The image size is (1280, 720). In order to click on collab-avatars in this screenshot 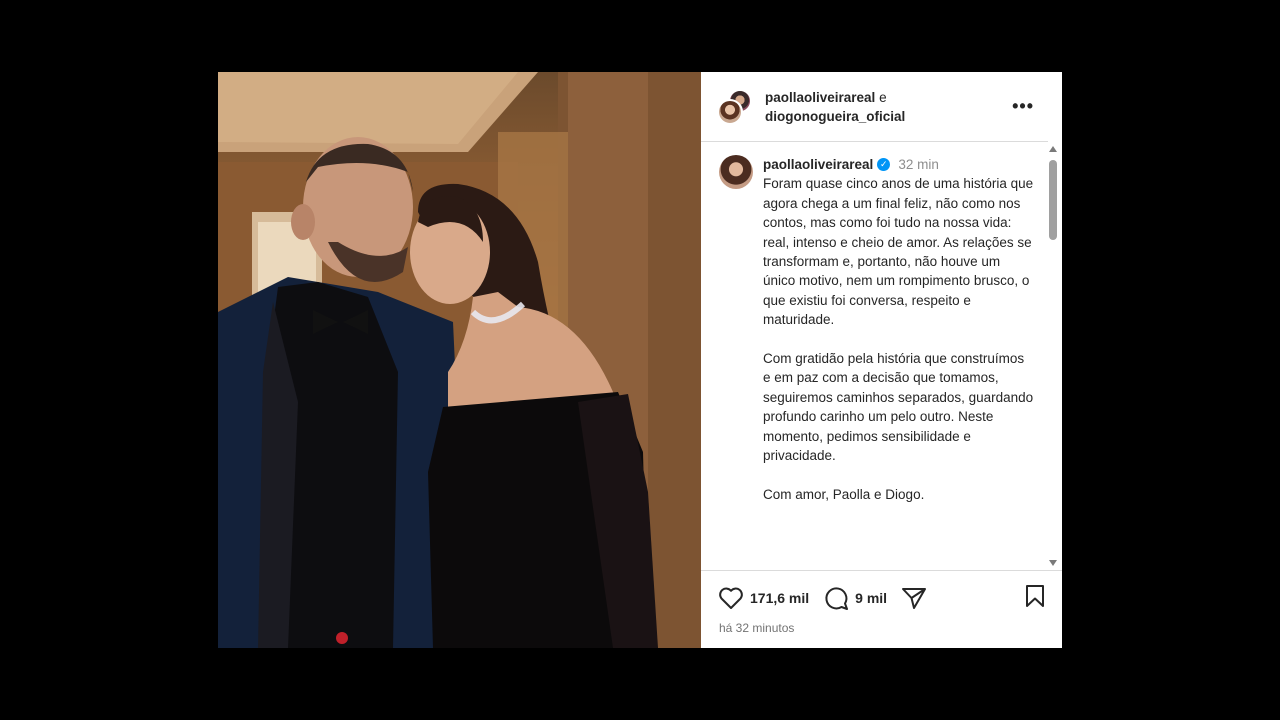, I will do `click(735, 106)`.